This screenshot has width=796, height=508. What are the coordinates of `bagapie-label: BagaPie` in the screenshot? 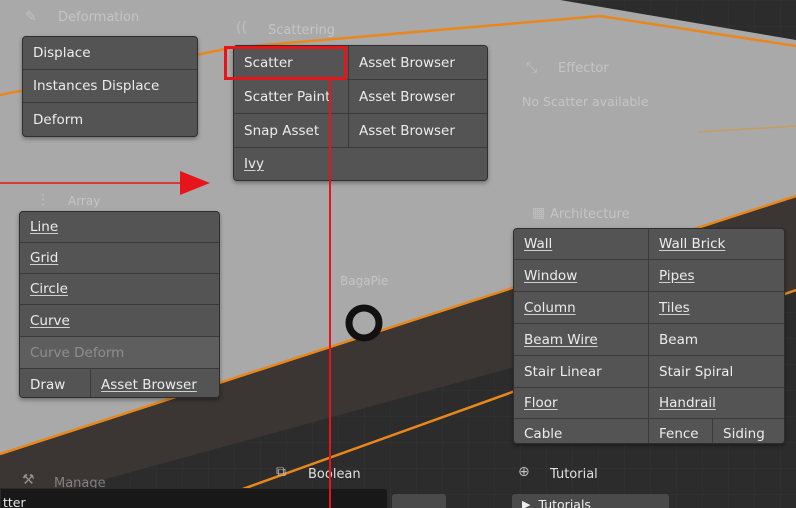 It's located at (364, 281).